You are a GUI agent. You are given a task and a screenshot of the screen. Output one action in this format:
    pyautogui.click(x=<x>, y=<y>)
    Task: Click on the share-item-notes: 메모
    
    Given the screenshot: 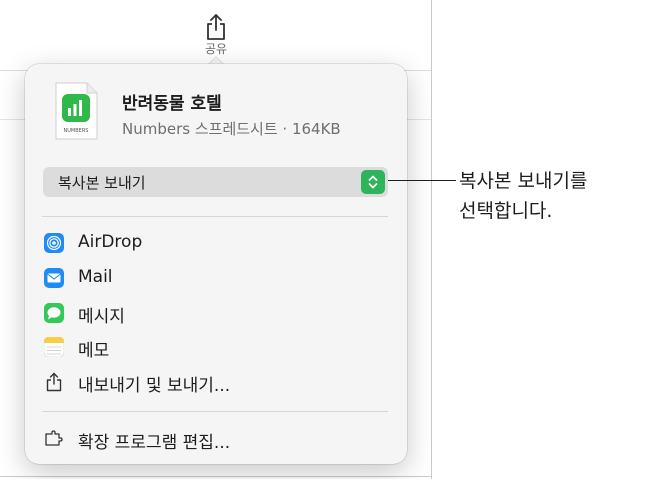 What is the action you would take?
    pyautogui.click(x=215, y=347)
    